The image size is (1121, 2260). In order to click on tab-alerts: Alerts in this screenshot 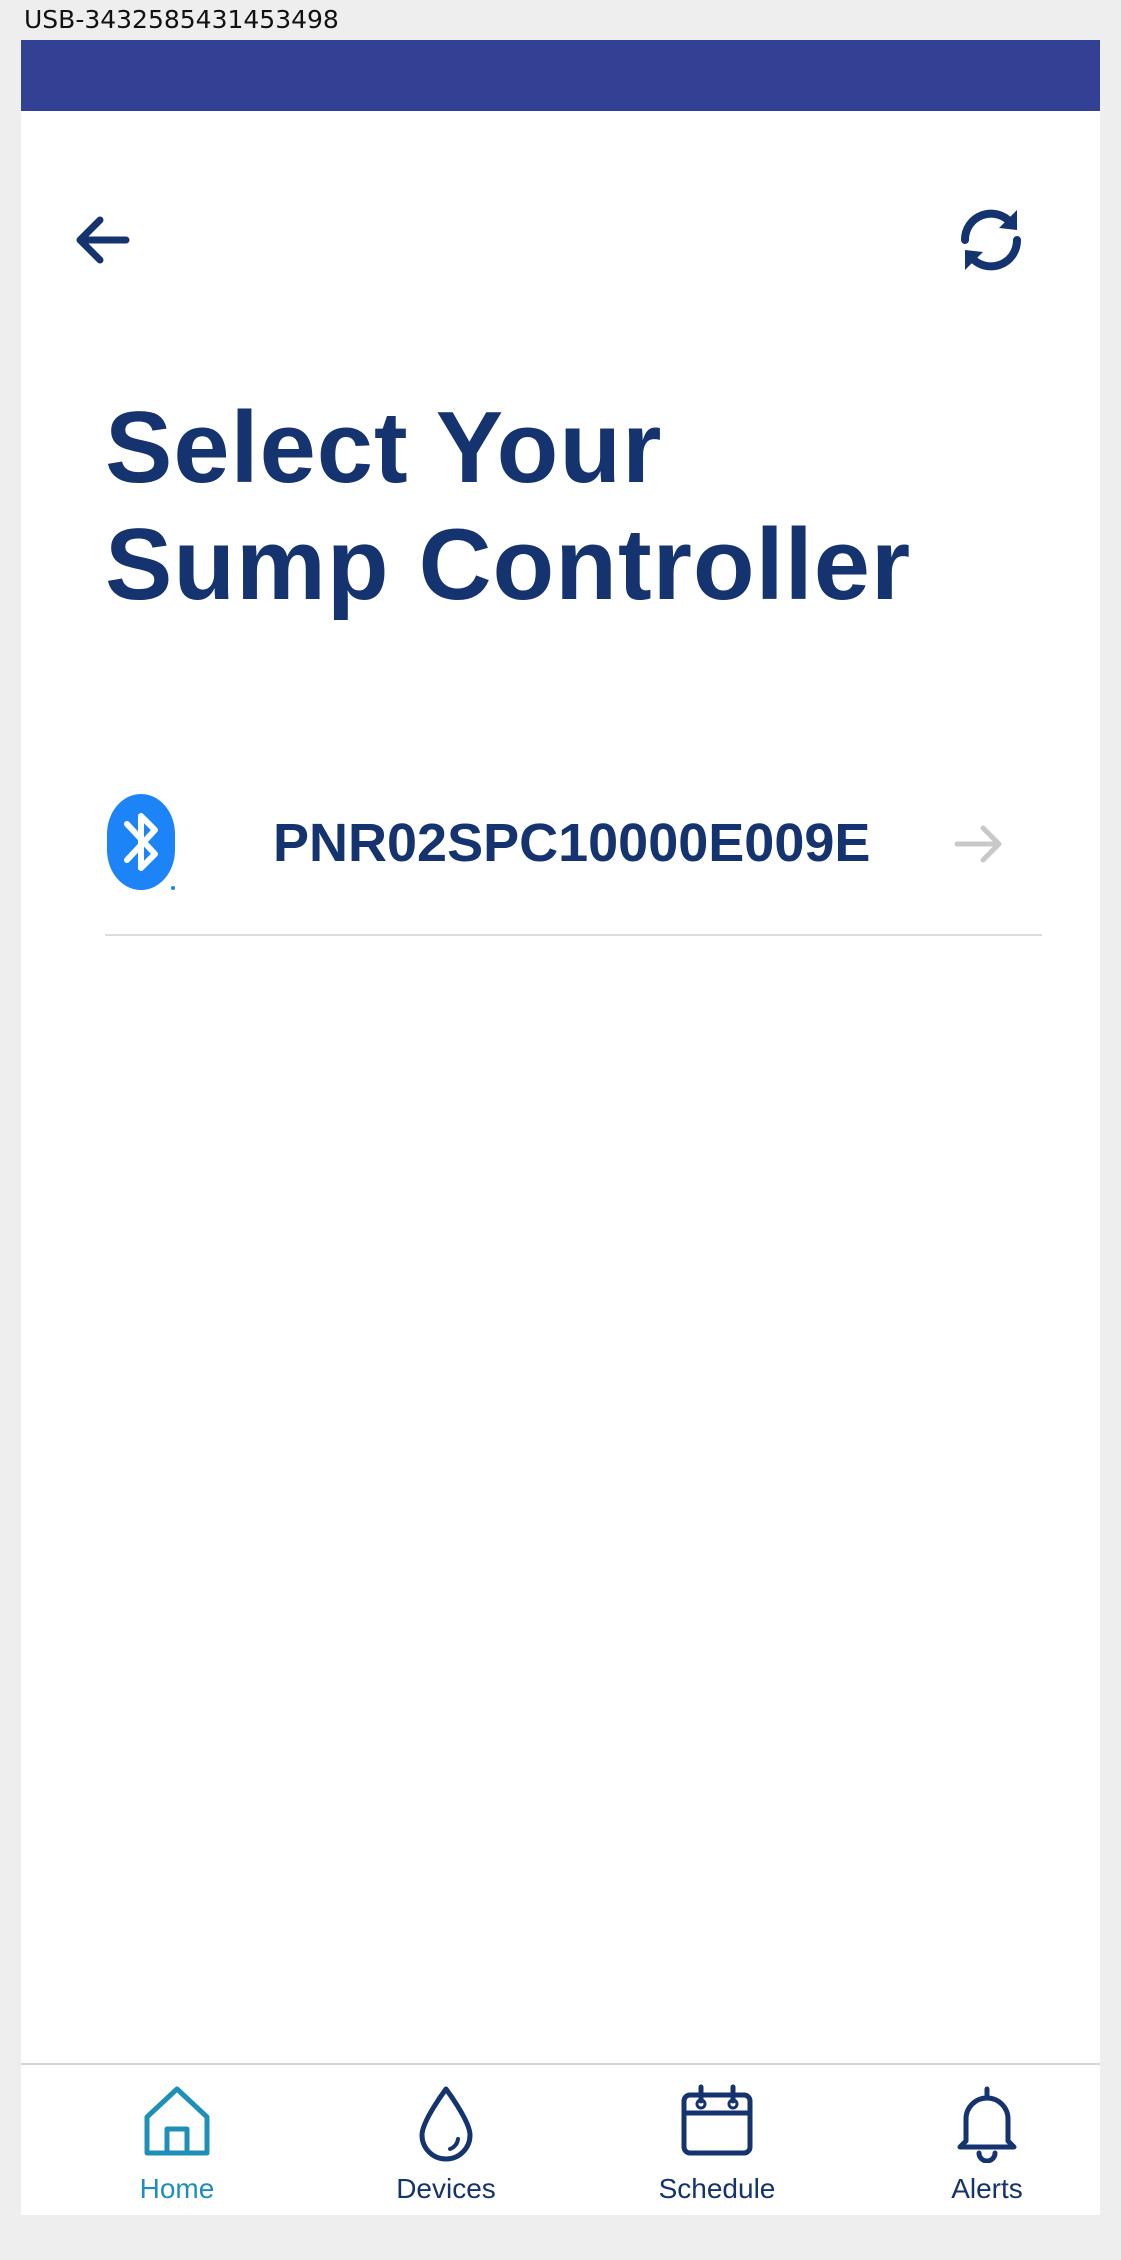, I will do `click(987, 2140)`.